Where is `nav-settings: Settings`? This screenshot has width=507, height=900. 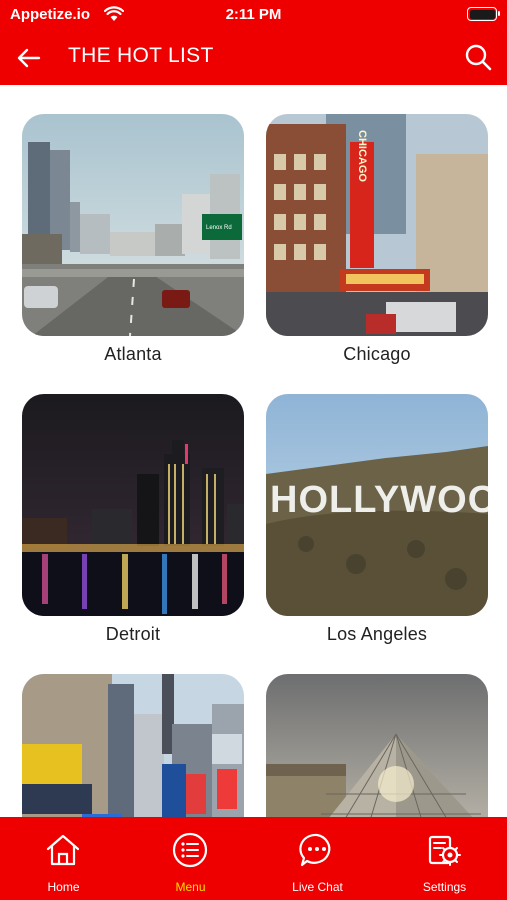
nav-settings: Settings is located at coordinates (444, 858).